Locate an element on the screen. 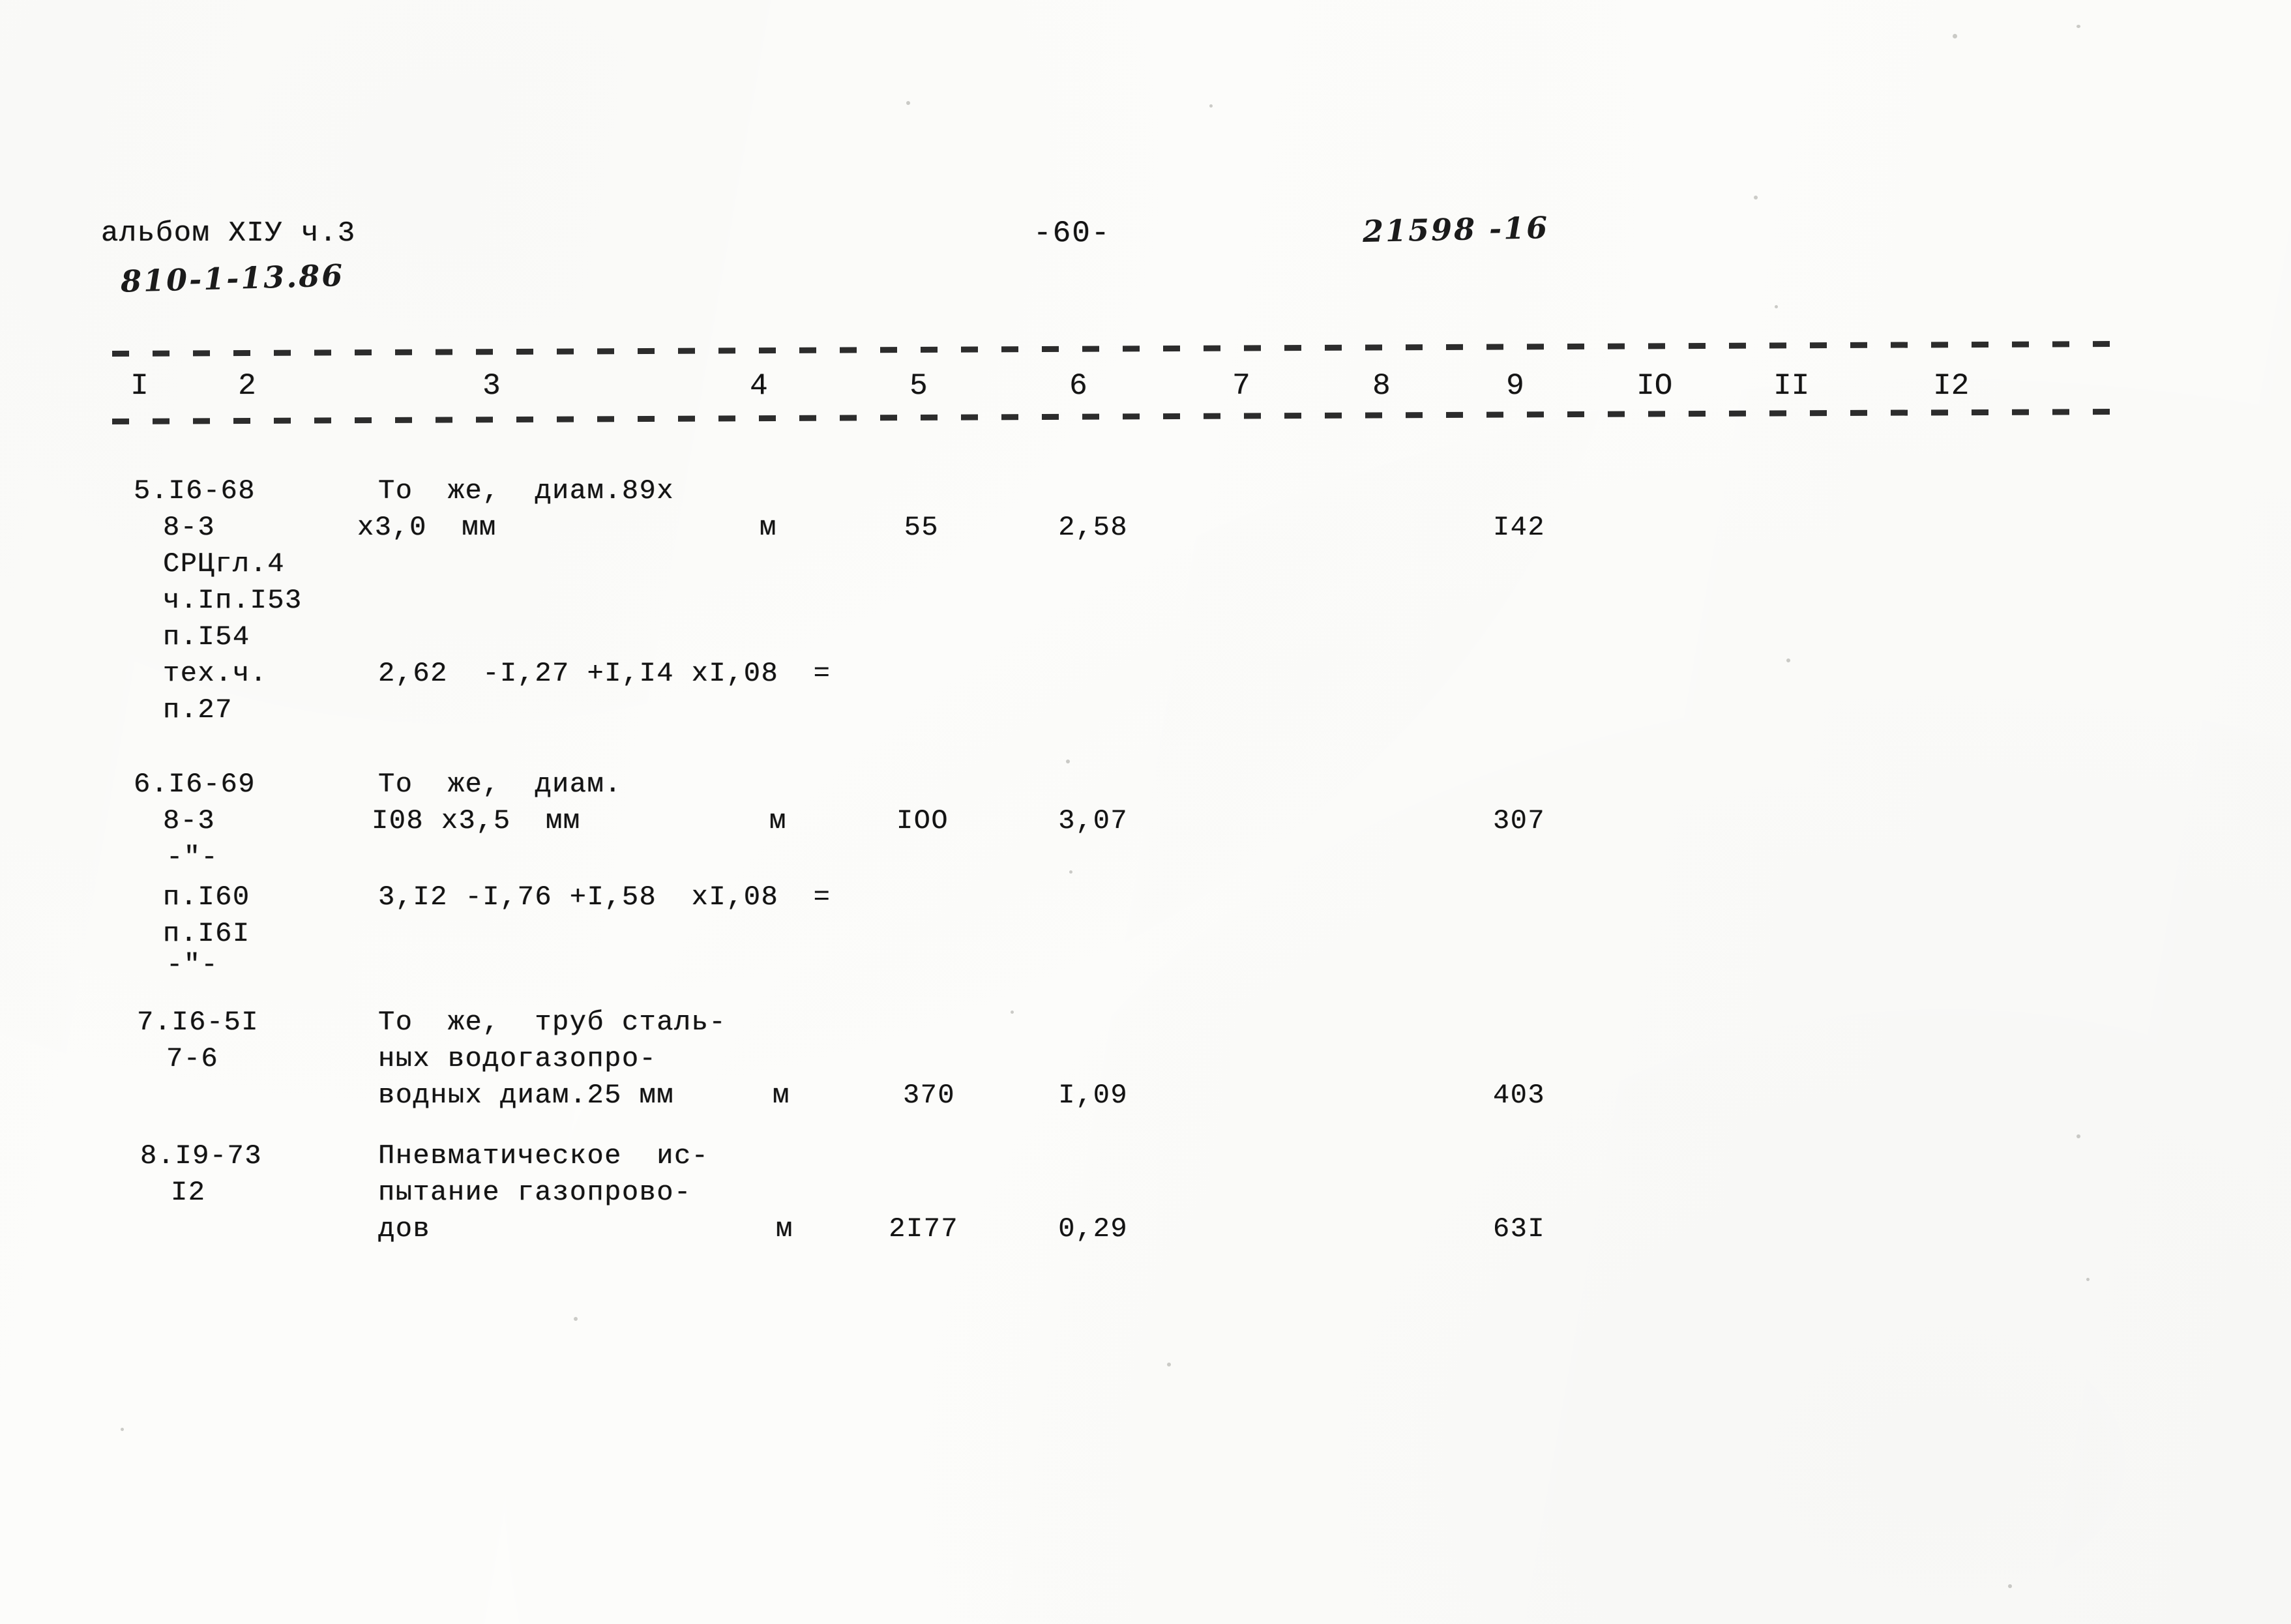 The image size is (2291, 1624). row-unit-5: м is located at coordinates (768, 527).